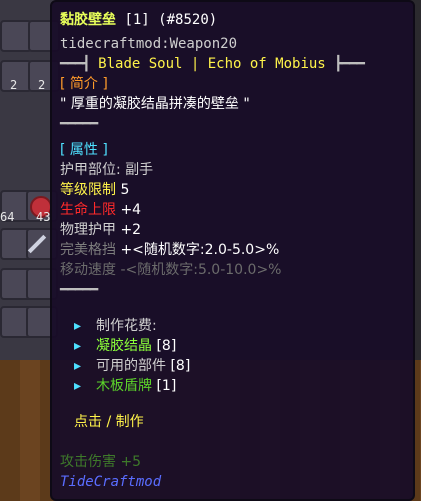 The image size is (421, 501). I want to click on craft-item: ▸ 凝胶结晶 [8], so click(125, 346).